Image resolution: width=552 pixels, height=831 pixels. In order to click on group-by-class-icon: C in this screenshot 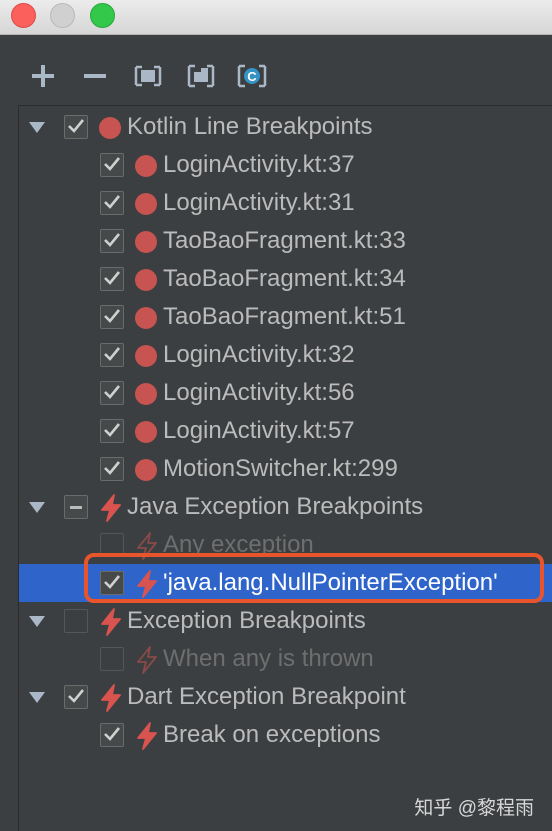, I will do `click(252, 76)`.